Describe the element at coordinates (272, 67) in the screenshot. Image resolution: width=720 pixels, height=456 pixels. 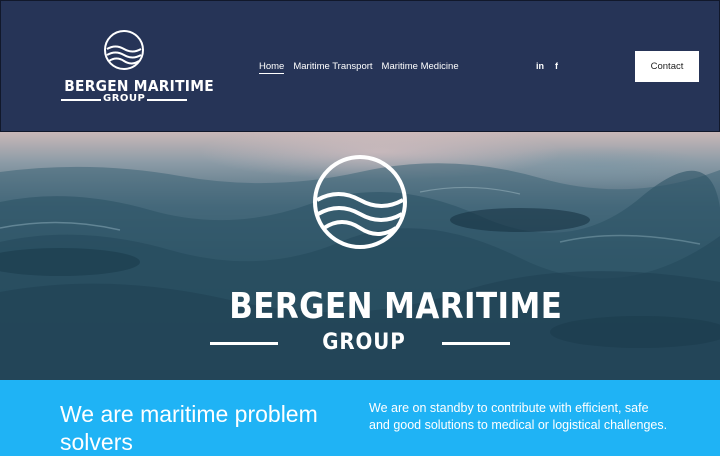
I see `nav-item-home: Home` at that location.